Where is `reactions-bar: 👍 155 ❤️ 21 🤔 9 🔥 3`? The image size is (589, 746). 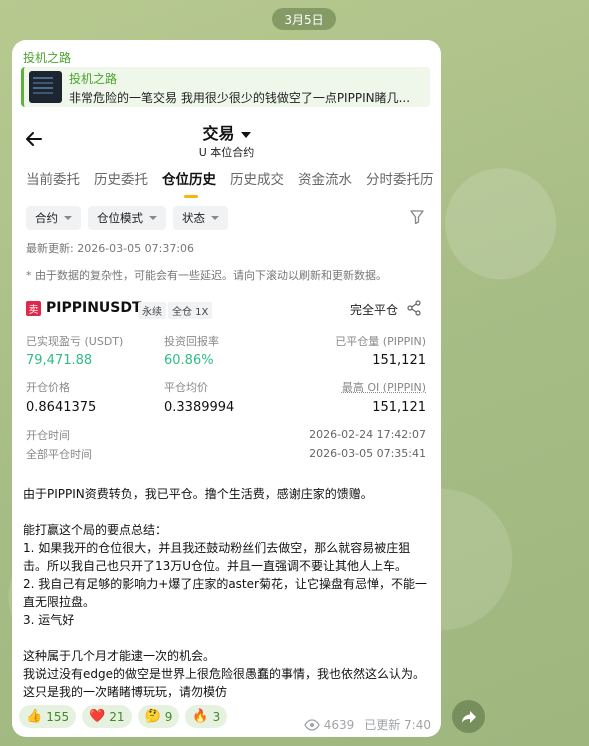
reactions-bar: 👍 155 ❤️ 21 🤔 9 🔥 3 is located at coordinates (126, 716).